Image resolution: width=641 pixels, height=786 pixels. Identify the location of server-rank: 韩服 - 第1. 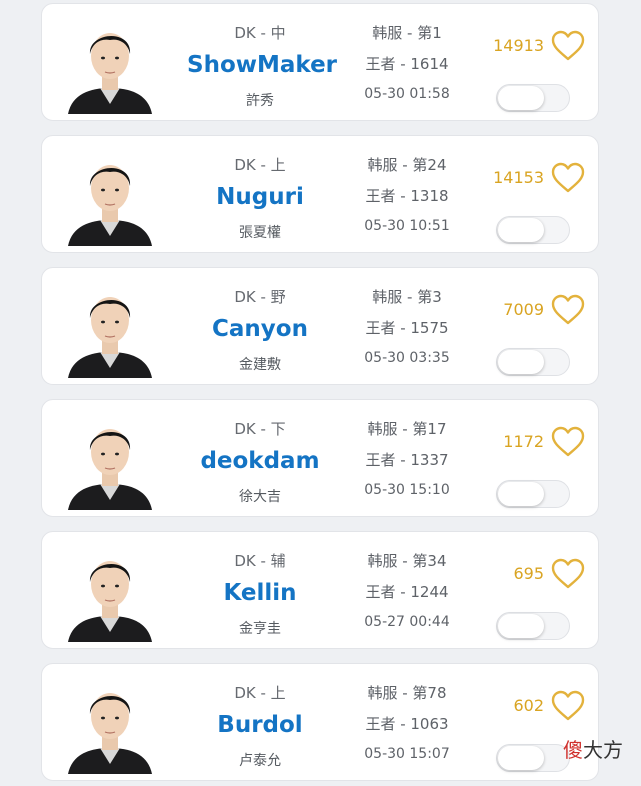
(407, 33).